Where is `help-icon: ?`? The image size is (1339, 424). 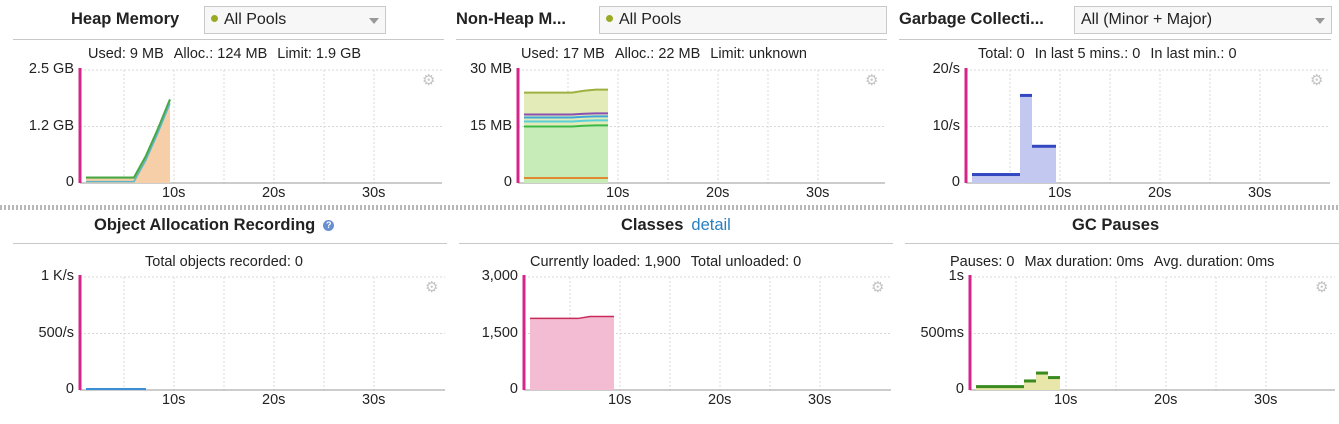 help-icon: ? is located at coordinates (329, 225).